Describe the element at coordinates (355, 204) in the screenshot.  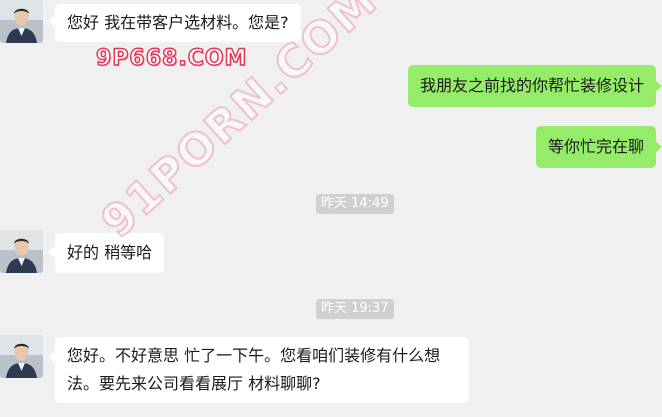
I see `message-timestamp: 昨天 14:49` at that location.